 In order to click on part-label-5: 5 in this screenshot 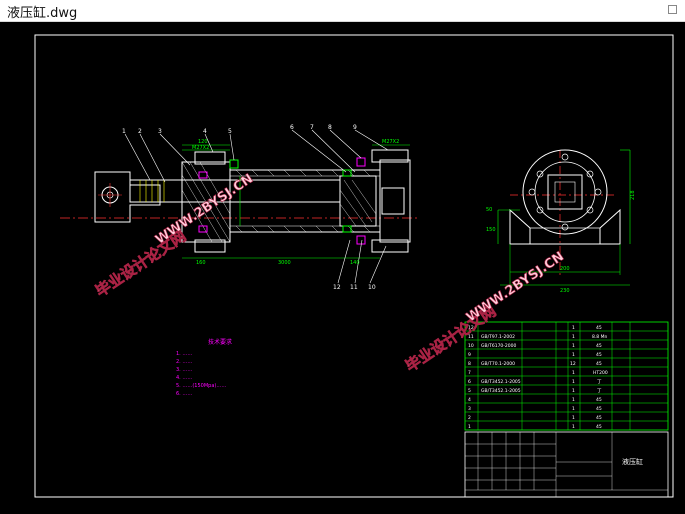, I will do `click(230, 131)`.